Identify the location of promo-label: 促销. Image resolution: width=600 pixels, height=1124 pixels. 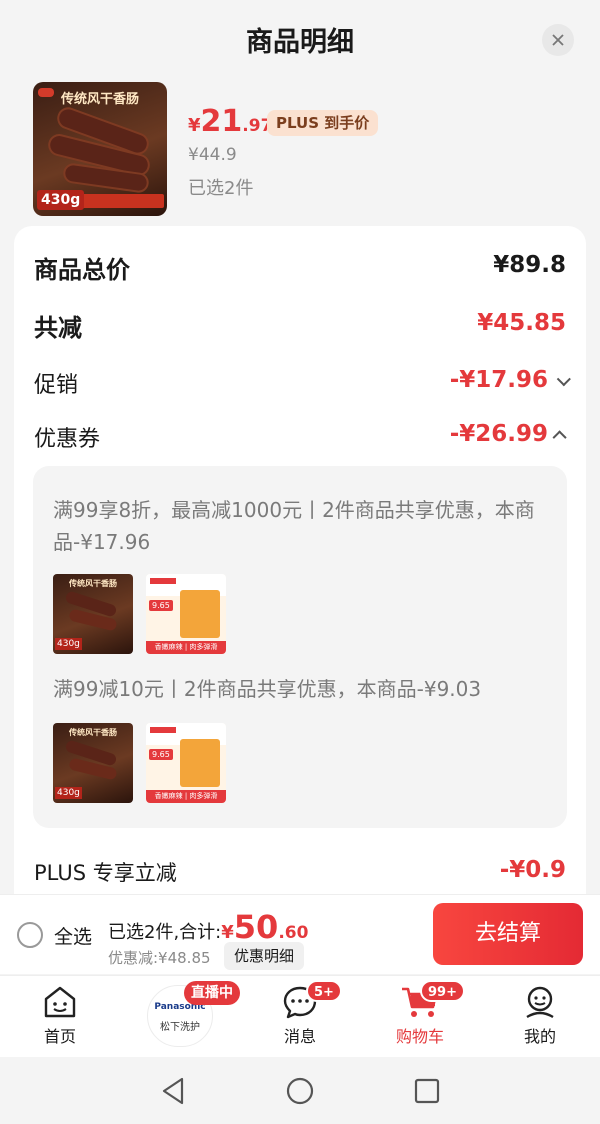
(56, 385).